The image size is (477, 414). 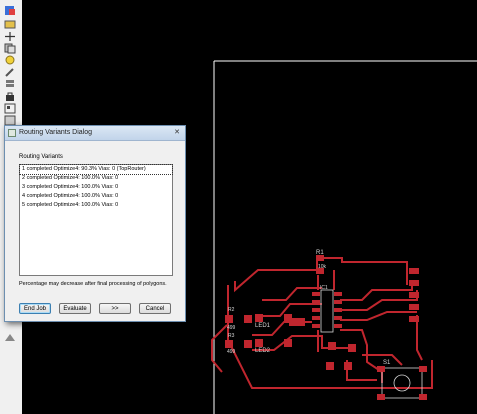 I want to click on routing-variants-label: Routing Variants, so click(x=41, y=157).